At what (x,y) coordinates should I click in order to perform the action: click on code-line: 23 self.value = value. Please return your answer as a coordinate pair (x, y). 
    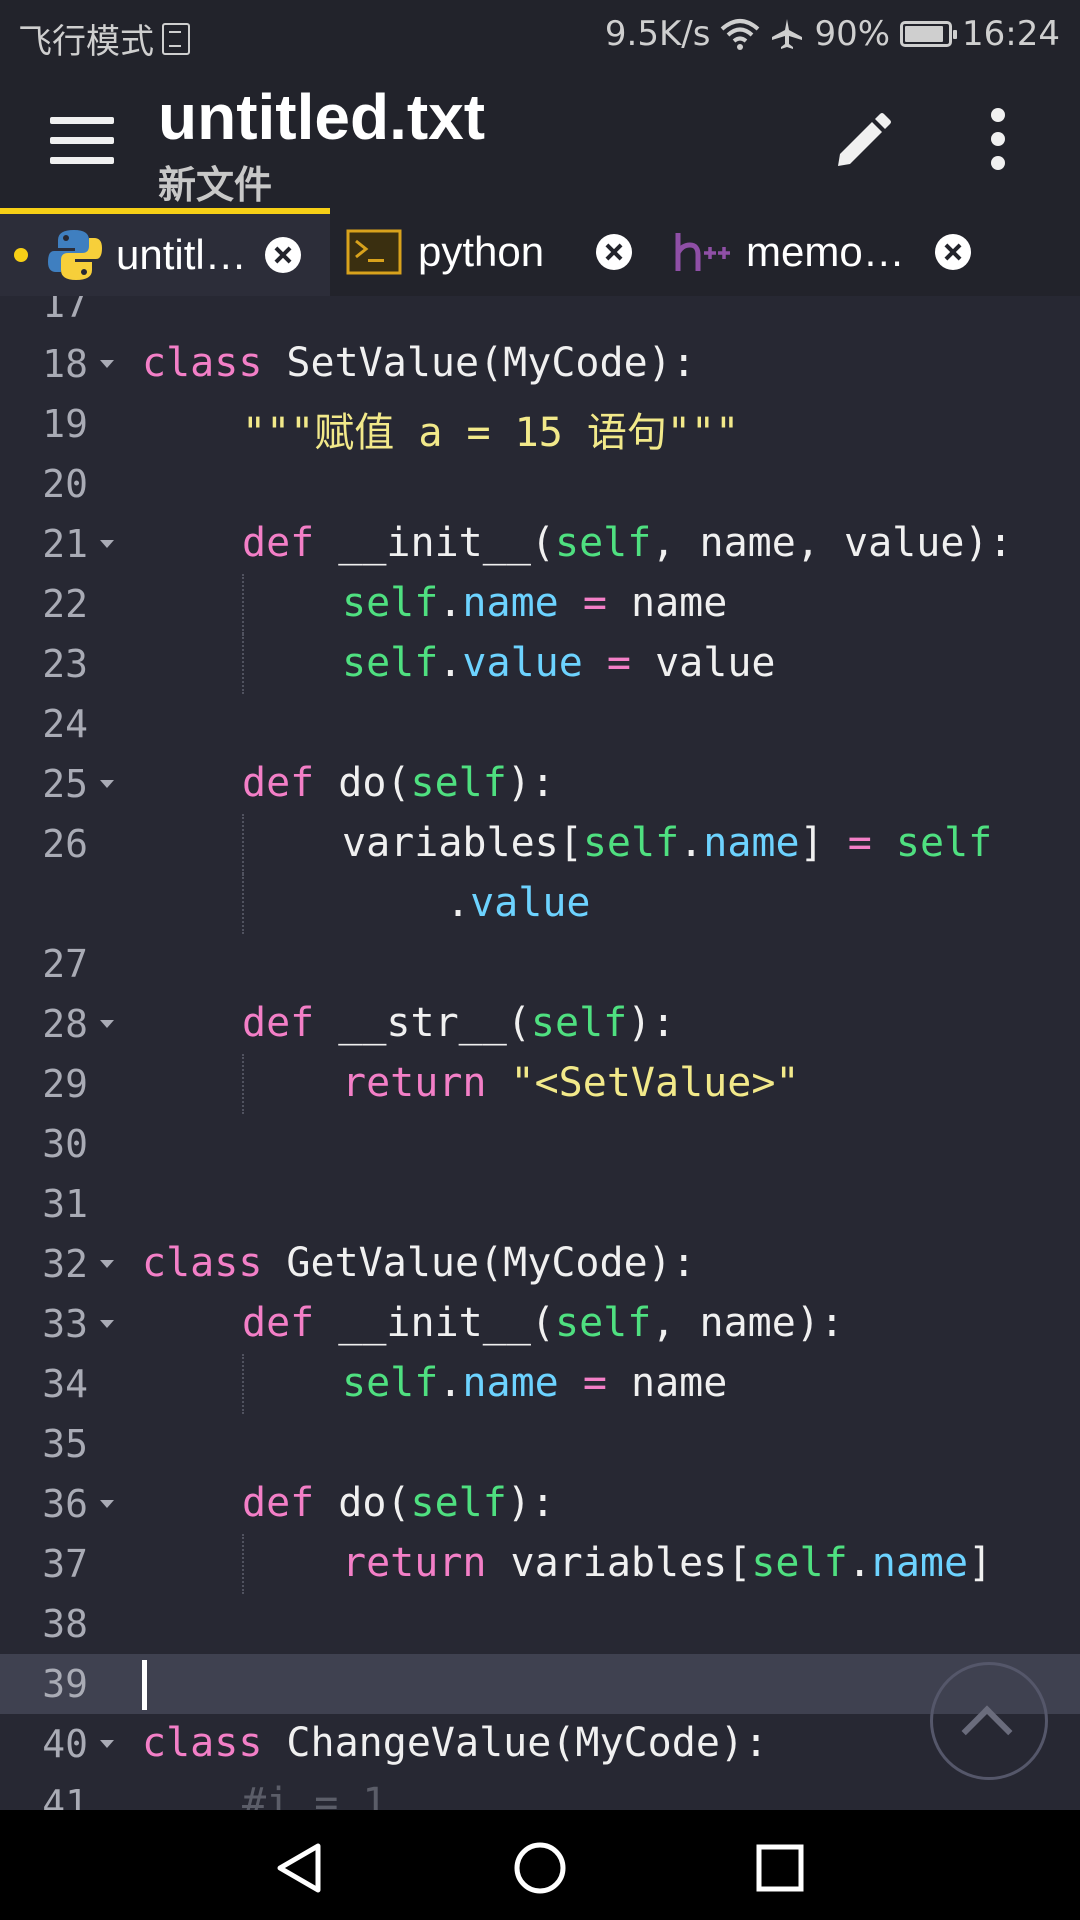
    Looking at the image, I should click on (540, 664).